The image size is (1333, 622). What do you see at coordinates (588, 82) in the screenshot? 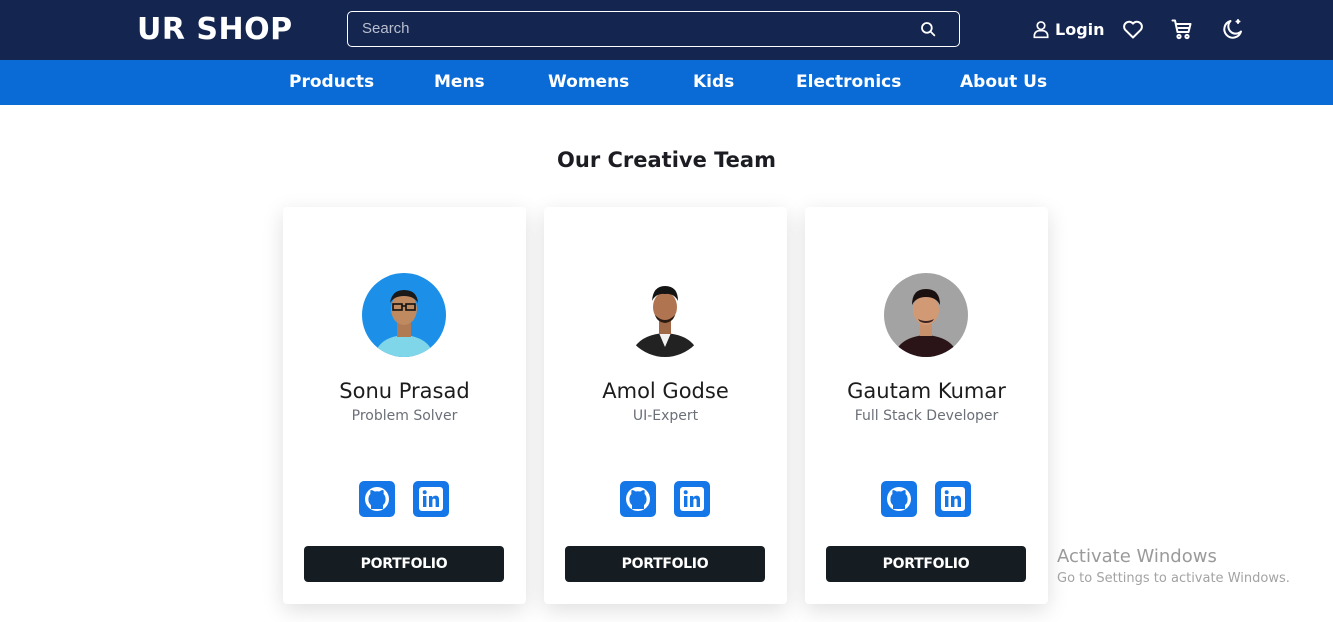
I see `nav-item-womens: Womens` at bounding box center [588, 82].